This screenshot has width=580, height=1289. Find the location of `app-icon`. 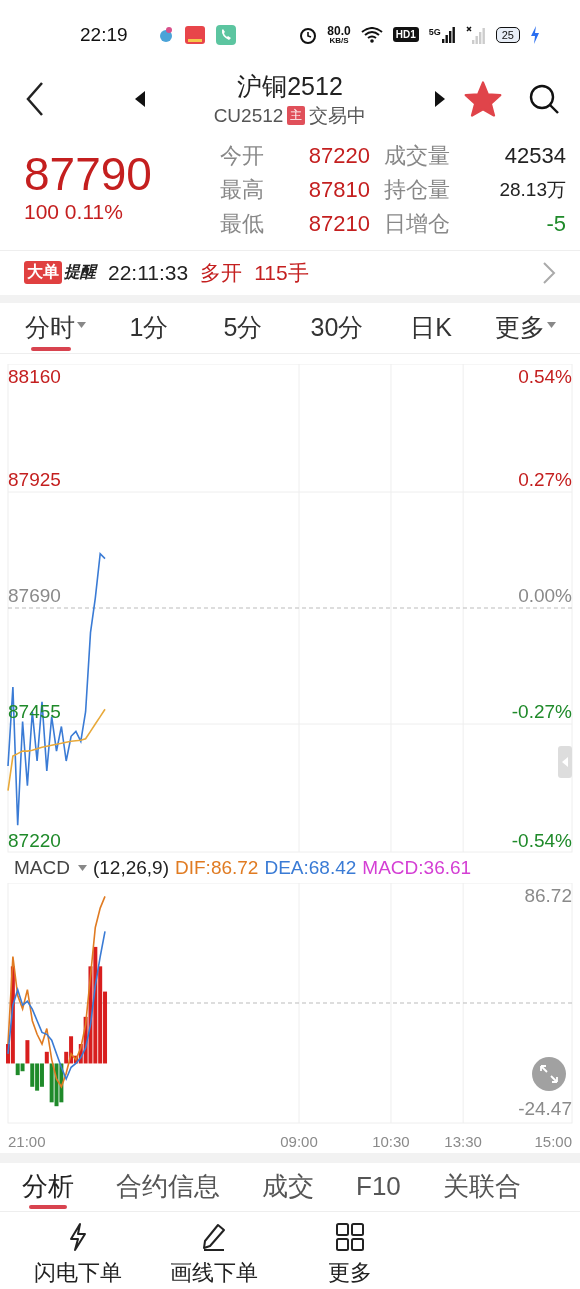

app-icon is located at coordinates (194, 34).